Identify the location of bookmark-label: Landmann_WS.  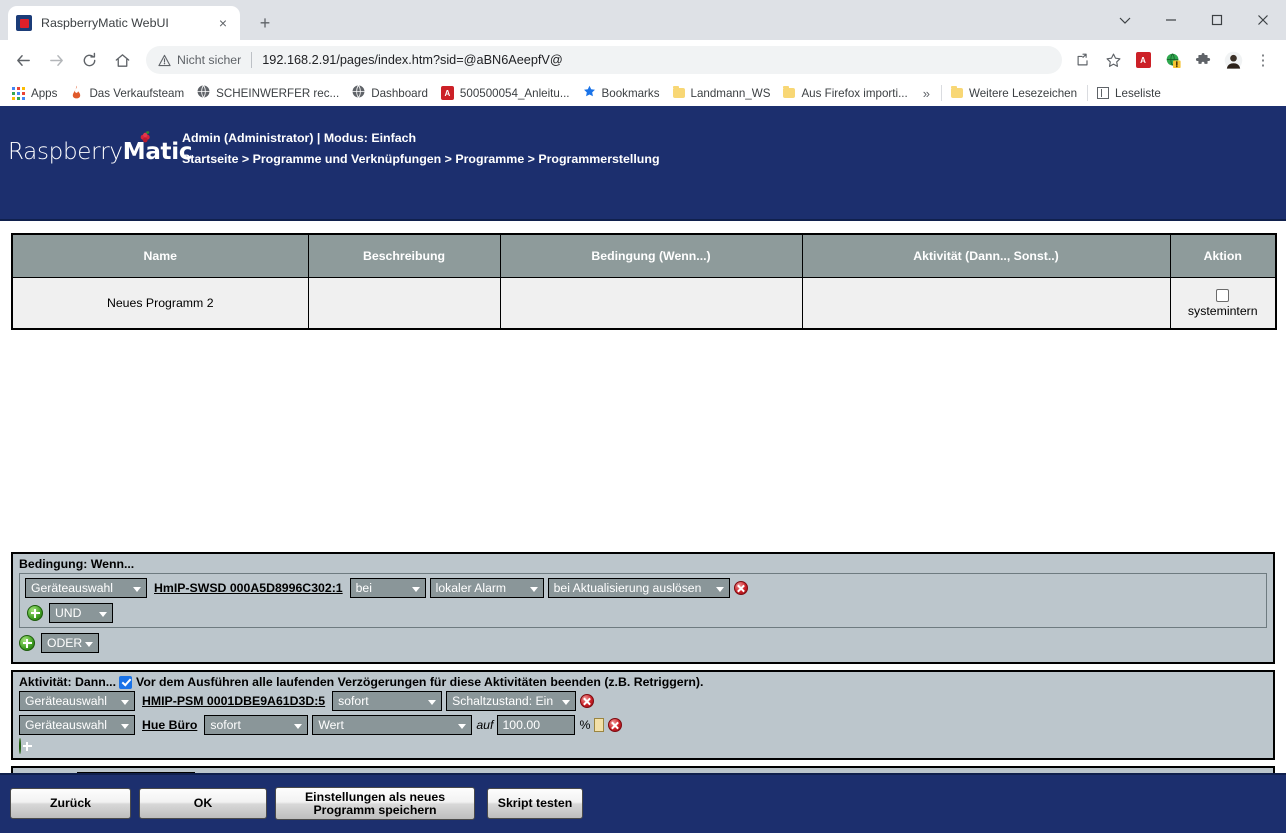
(730, 93).